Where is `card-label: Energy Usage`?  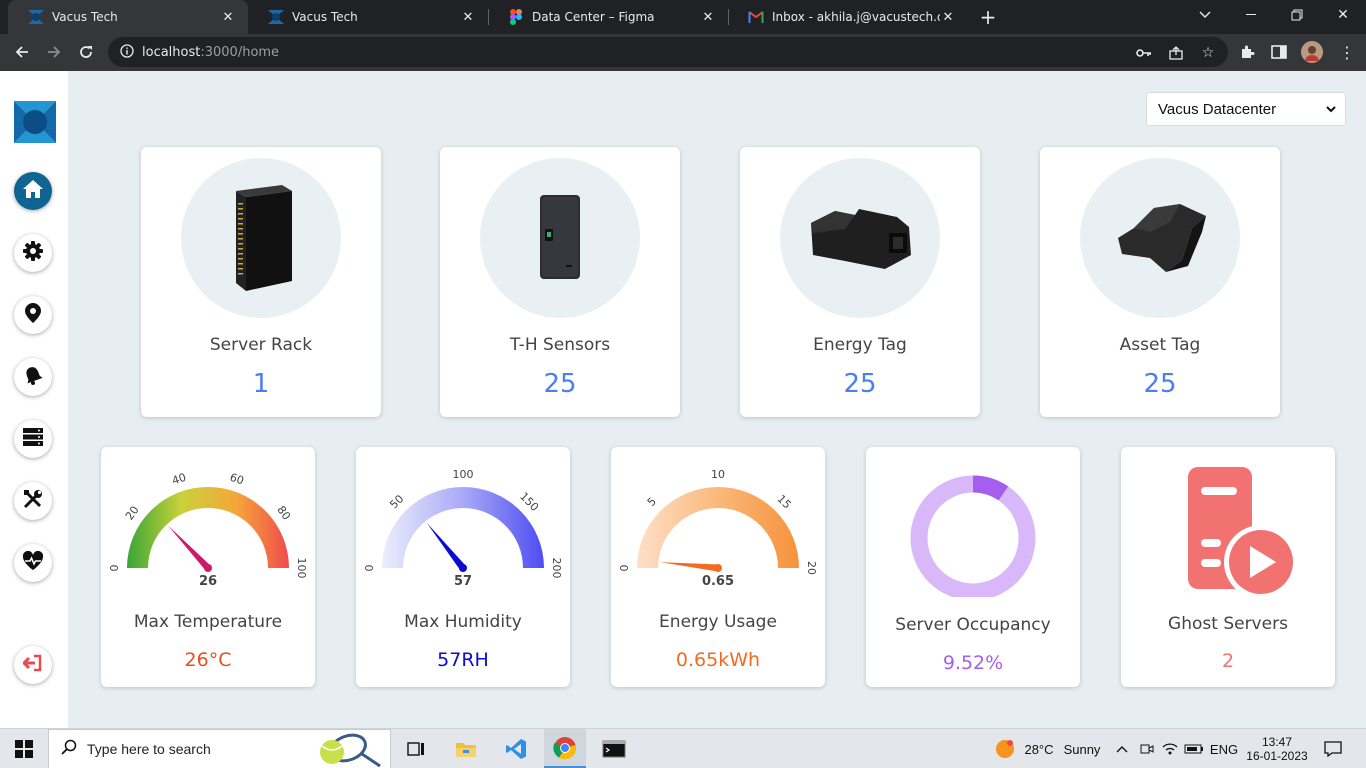
card-label: Energy Usage is located at coordinates (718, 622).